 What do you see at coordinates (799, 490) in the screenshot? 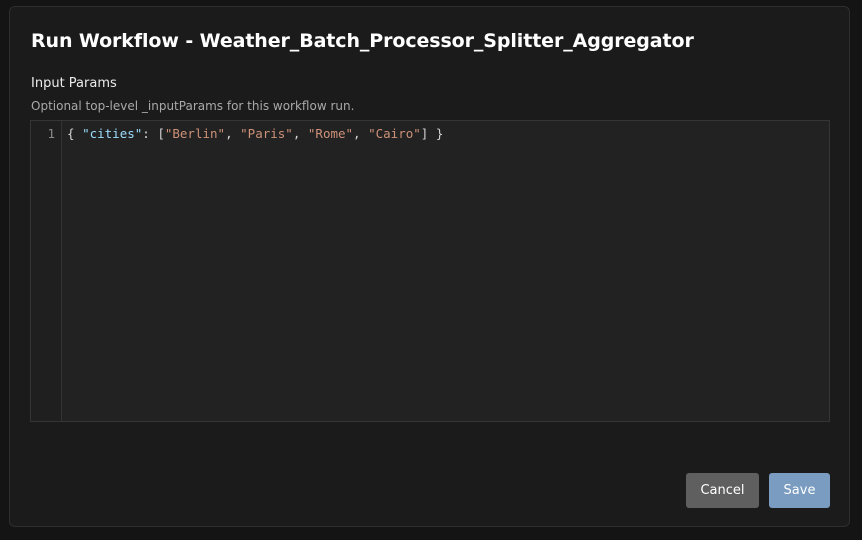
I see `save-button: Save` at bounding box center [799, 490].